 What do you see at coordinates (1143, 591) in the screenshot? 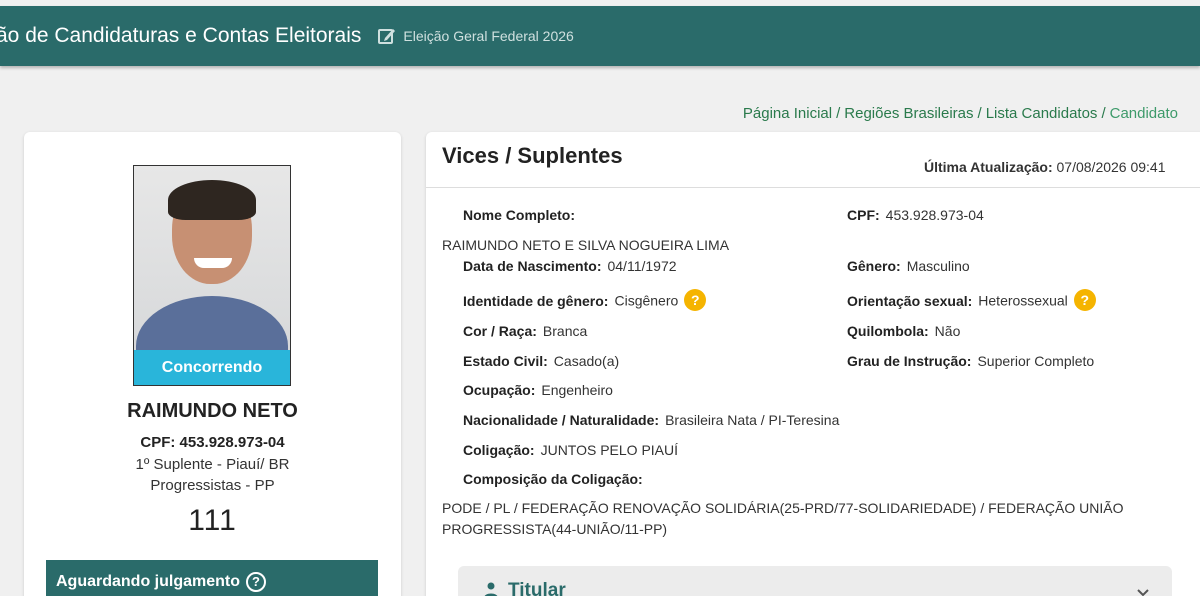
I see `chevron-down-icon` at bounding box center [1143, 591].